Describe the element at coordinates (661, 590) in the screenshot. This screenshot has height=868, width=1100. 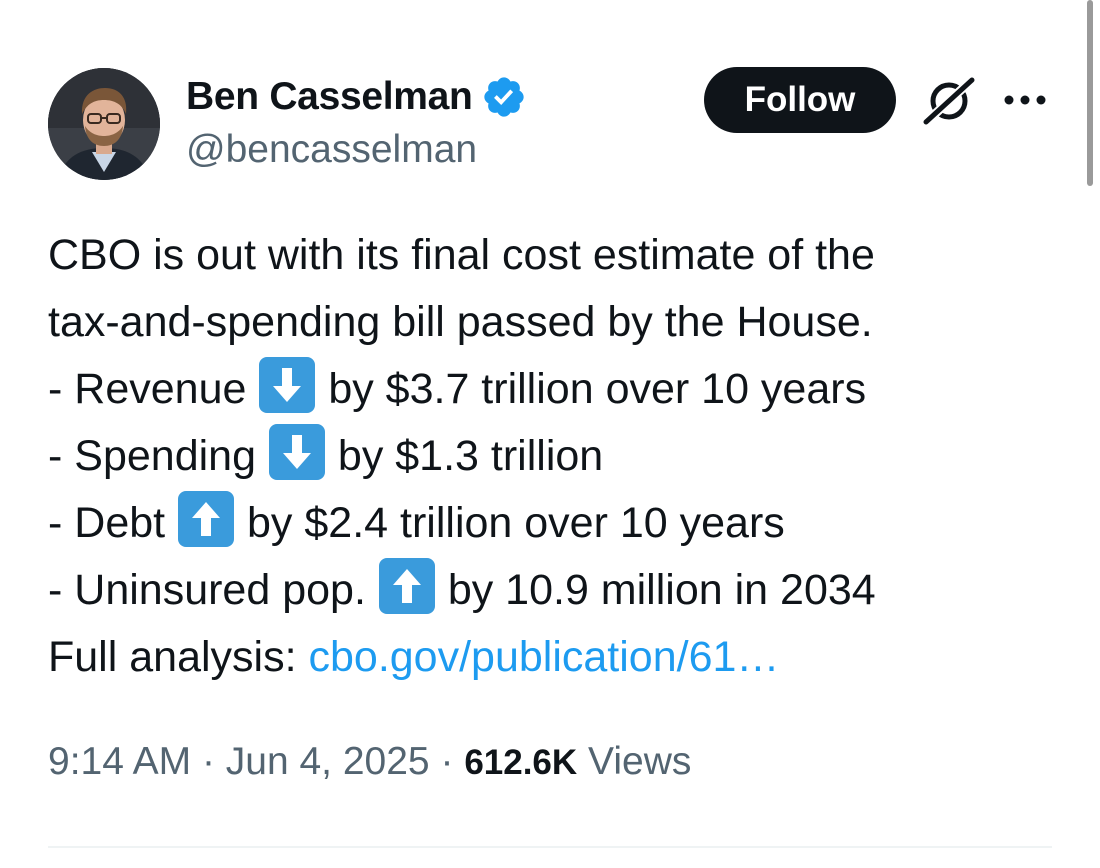
I see `bullet-value: by 10.9 million in 2034` at that location.